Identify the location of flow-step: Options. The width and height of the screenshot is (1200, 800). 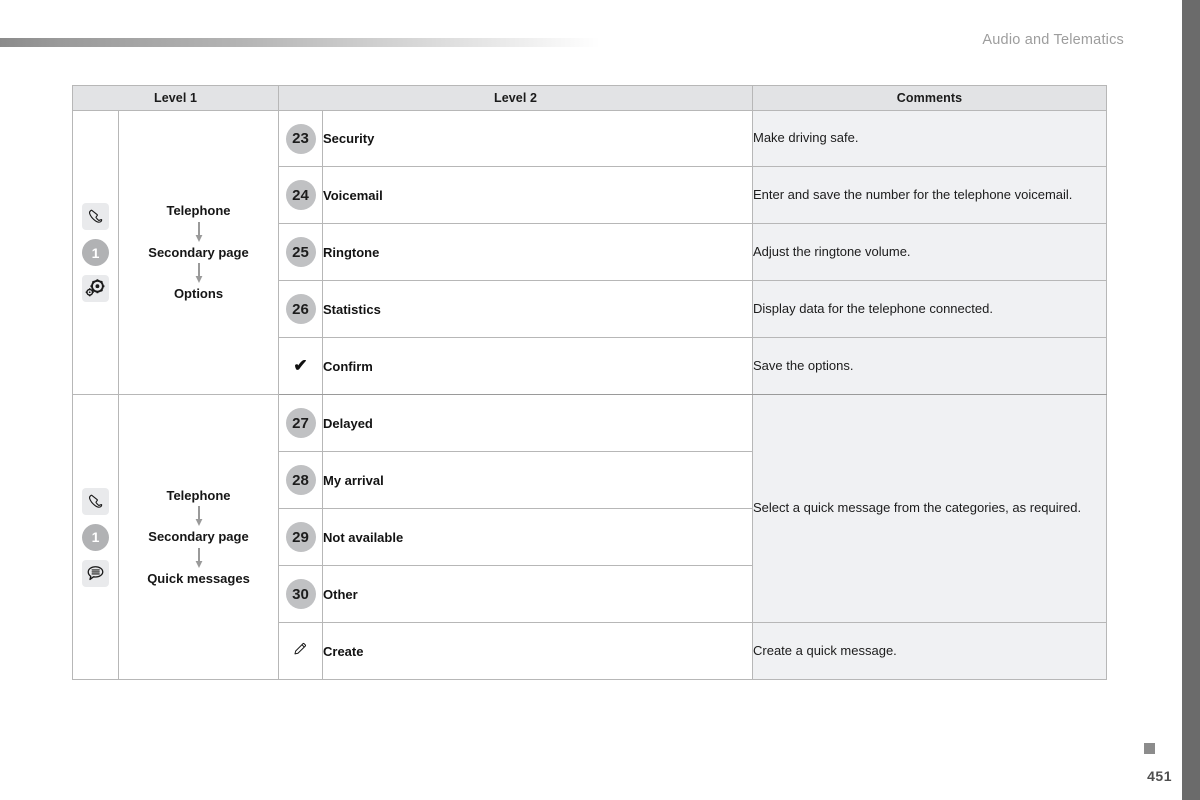
(198, 294).